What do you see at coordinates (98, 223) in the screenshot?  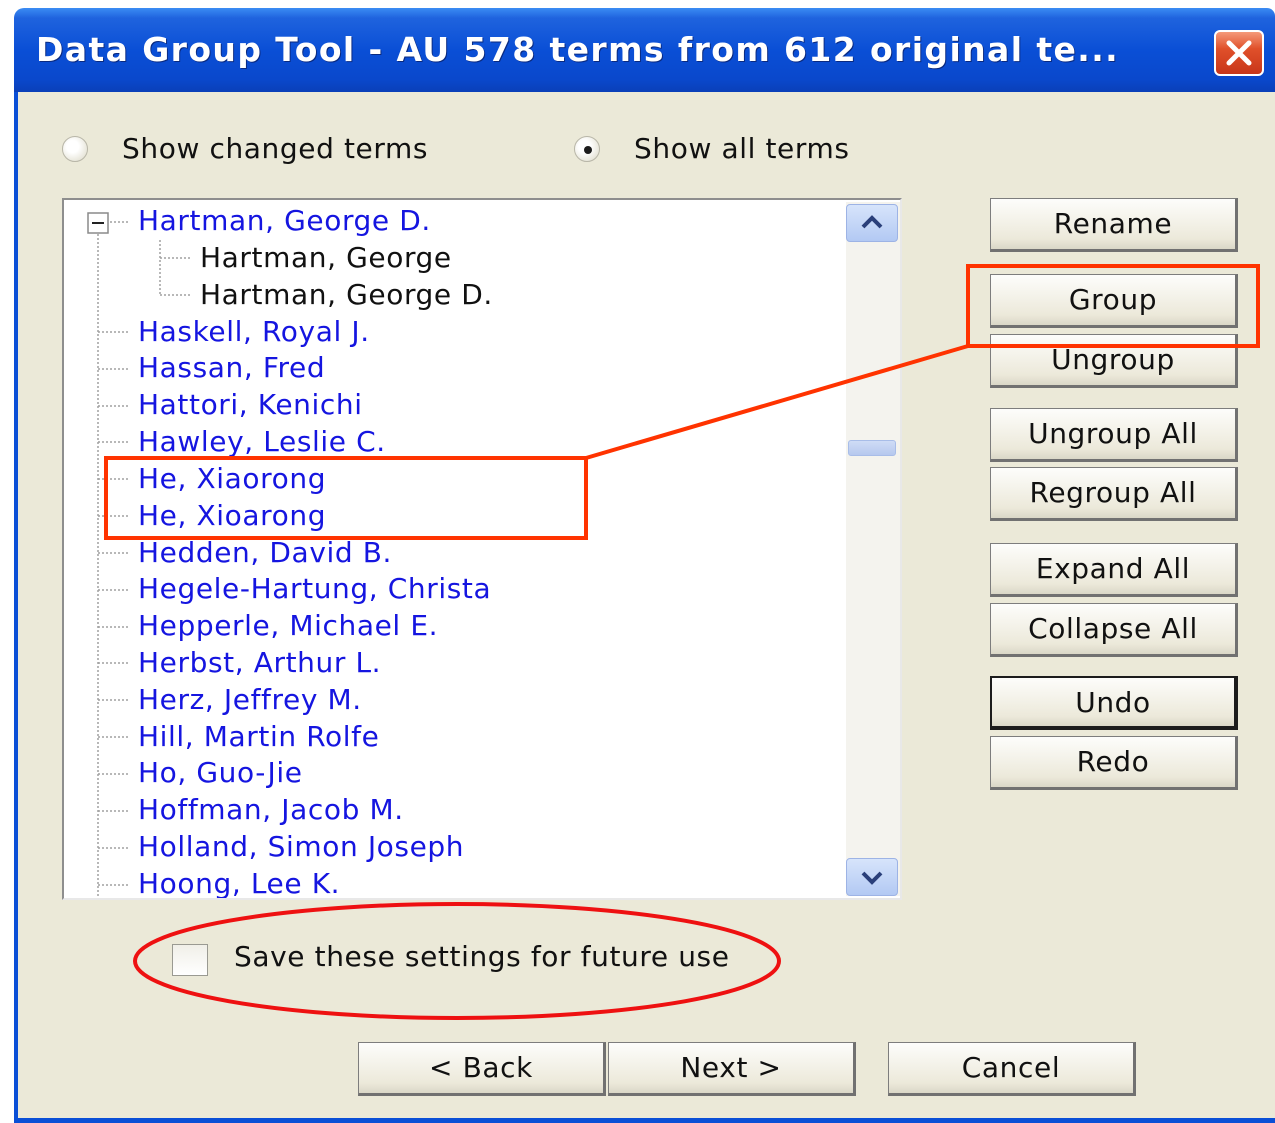 I see `collapse-toggle-icon` at bounding box center [98, 223].